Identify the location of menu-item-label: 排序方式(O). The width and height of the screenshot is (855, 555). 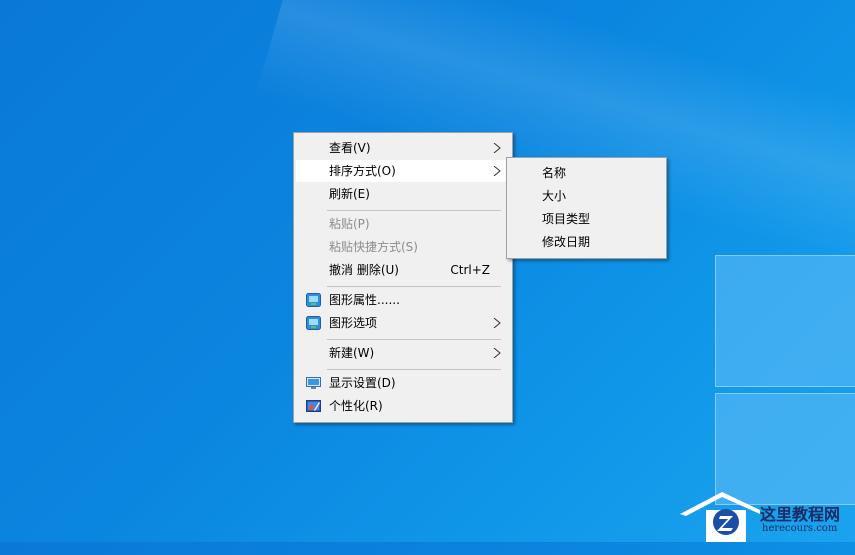
(362, 171).